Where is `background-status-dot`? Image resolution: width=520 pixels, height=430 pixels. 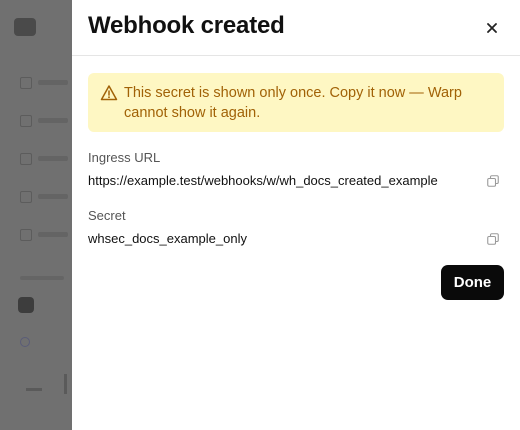 background-status-dot is located at coordinates (25, 342).